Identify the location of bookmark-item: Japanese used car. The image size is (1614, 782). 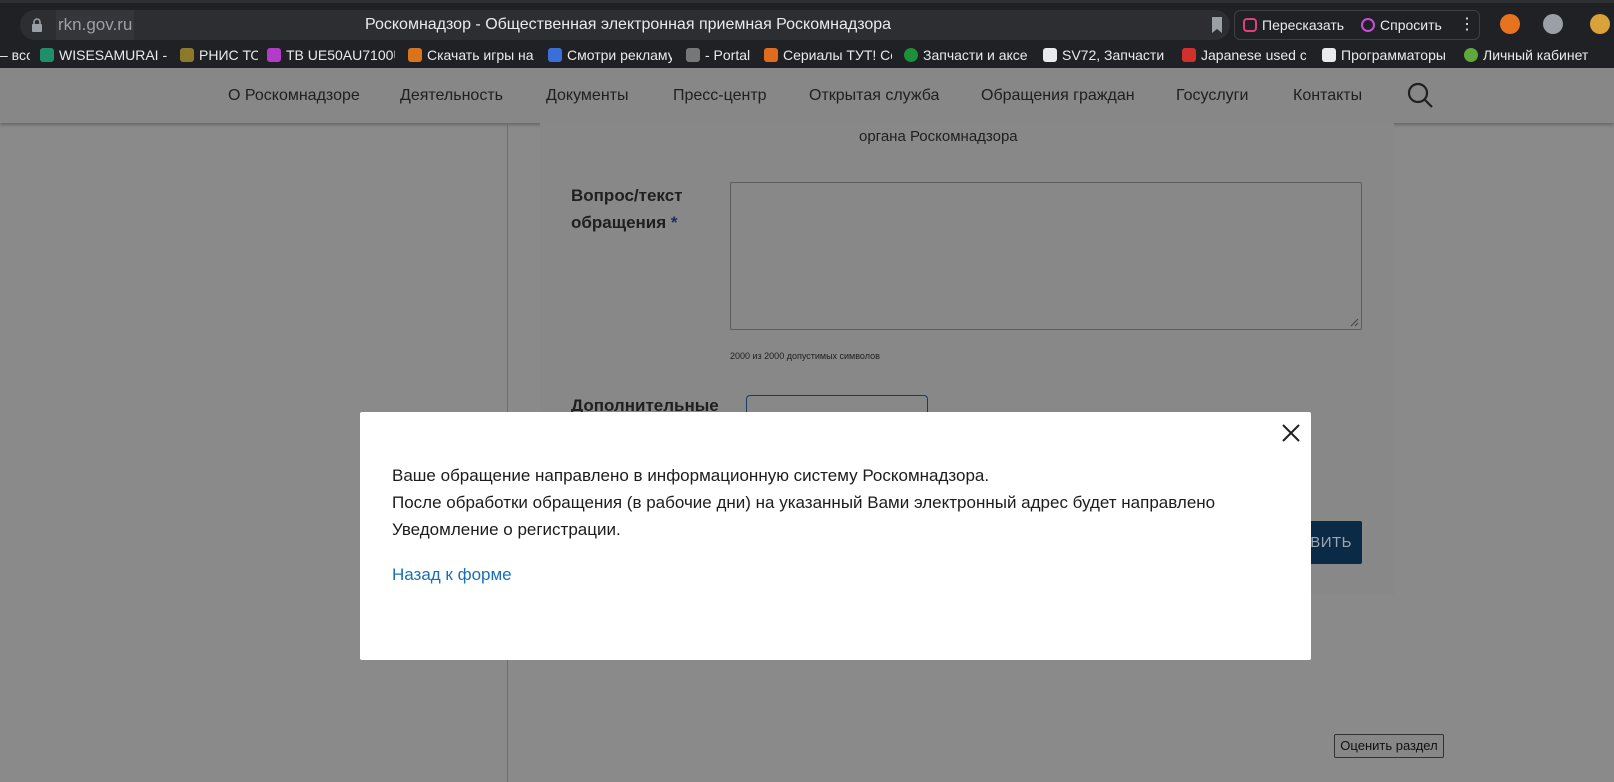
(1244, 56).